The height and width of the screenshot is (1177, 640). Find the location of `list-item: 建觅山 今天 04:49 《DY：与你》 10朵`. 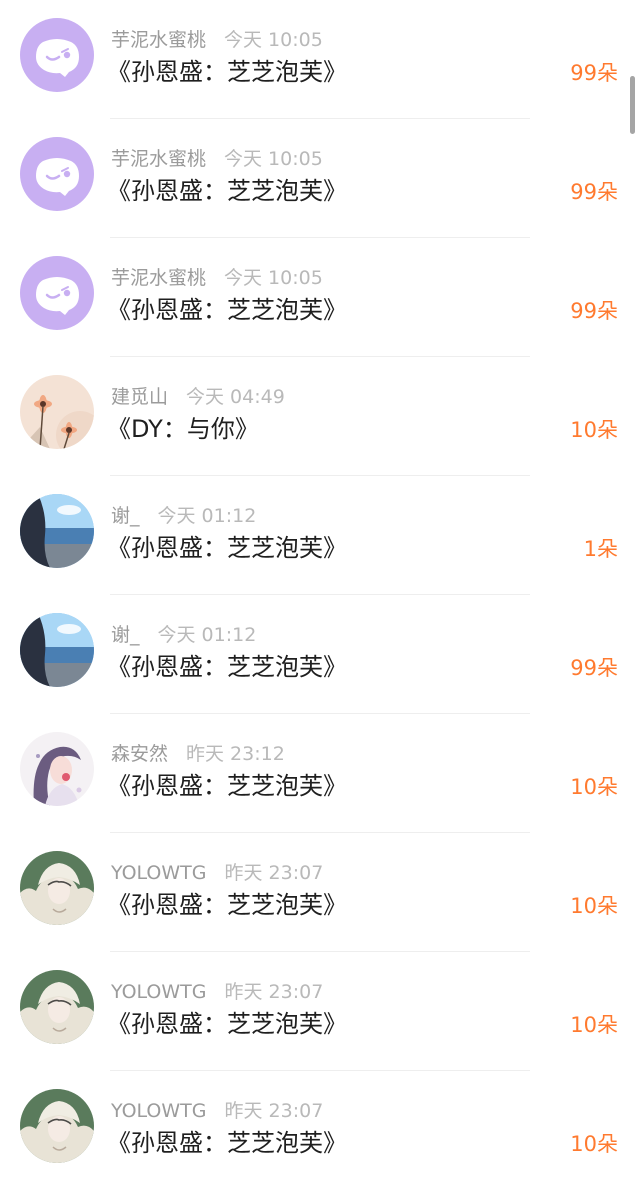

list-item: 建觅山 今天 04:49 《DY：与你》 10朵 is located at coordinates (320, 416).